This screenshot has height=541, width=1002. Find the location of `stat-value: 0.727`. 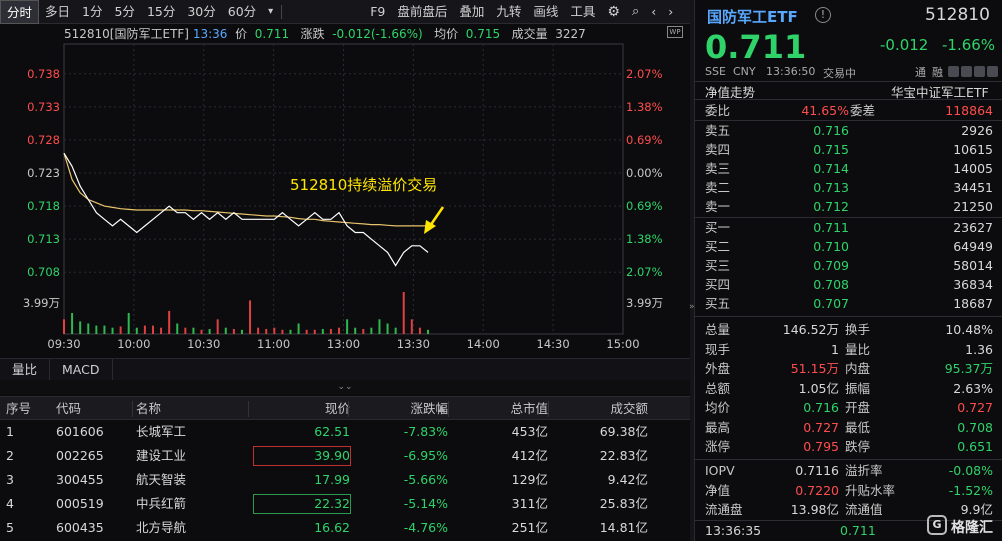

stat-value: 0.727 is located at coordinates (975, 407).